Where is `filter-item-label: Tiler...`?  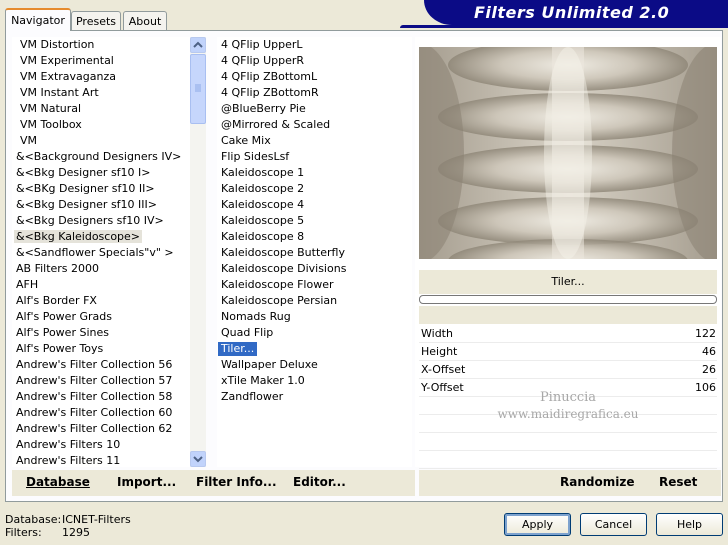 filter-item-label: Tiler... is located at coordinates (238, 349).